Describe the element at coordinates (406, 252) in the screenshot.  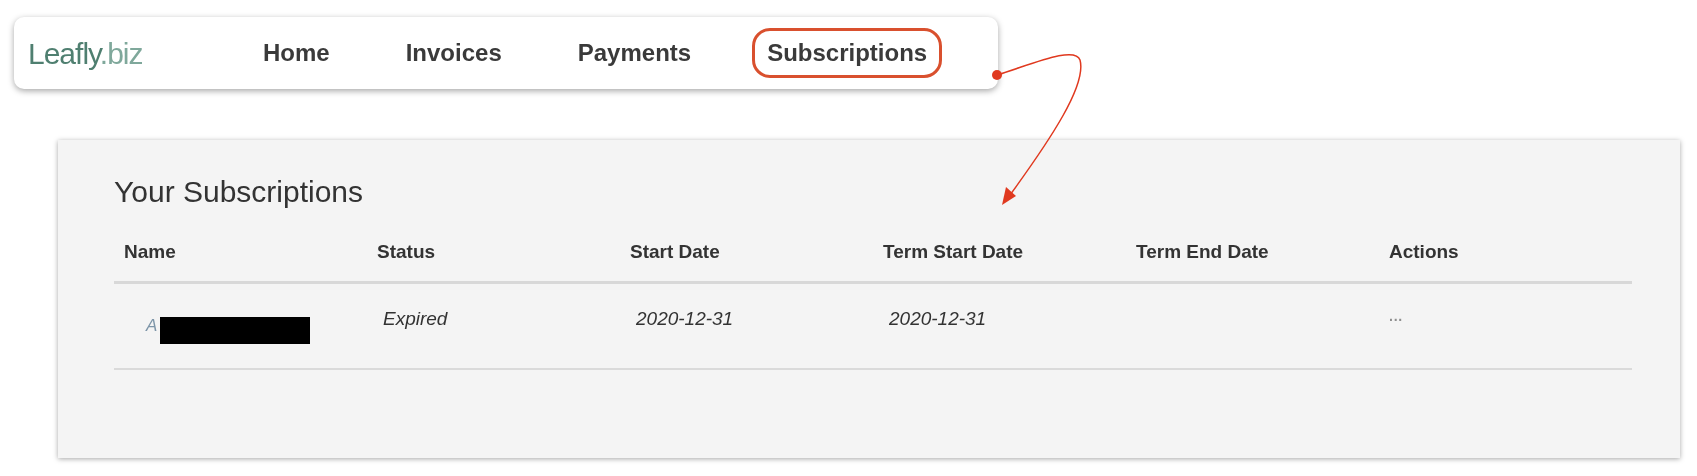
I see `column-header: Status` at that location.